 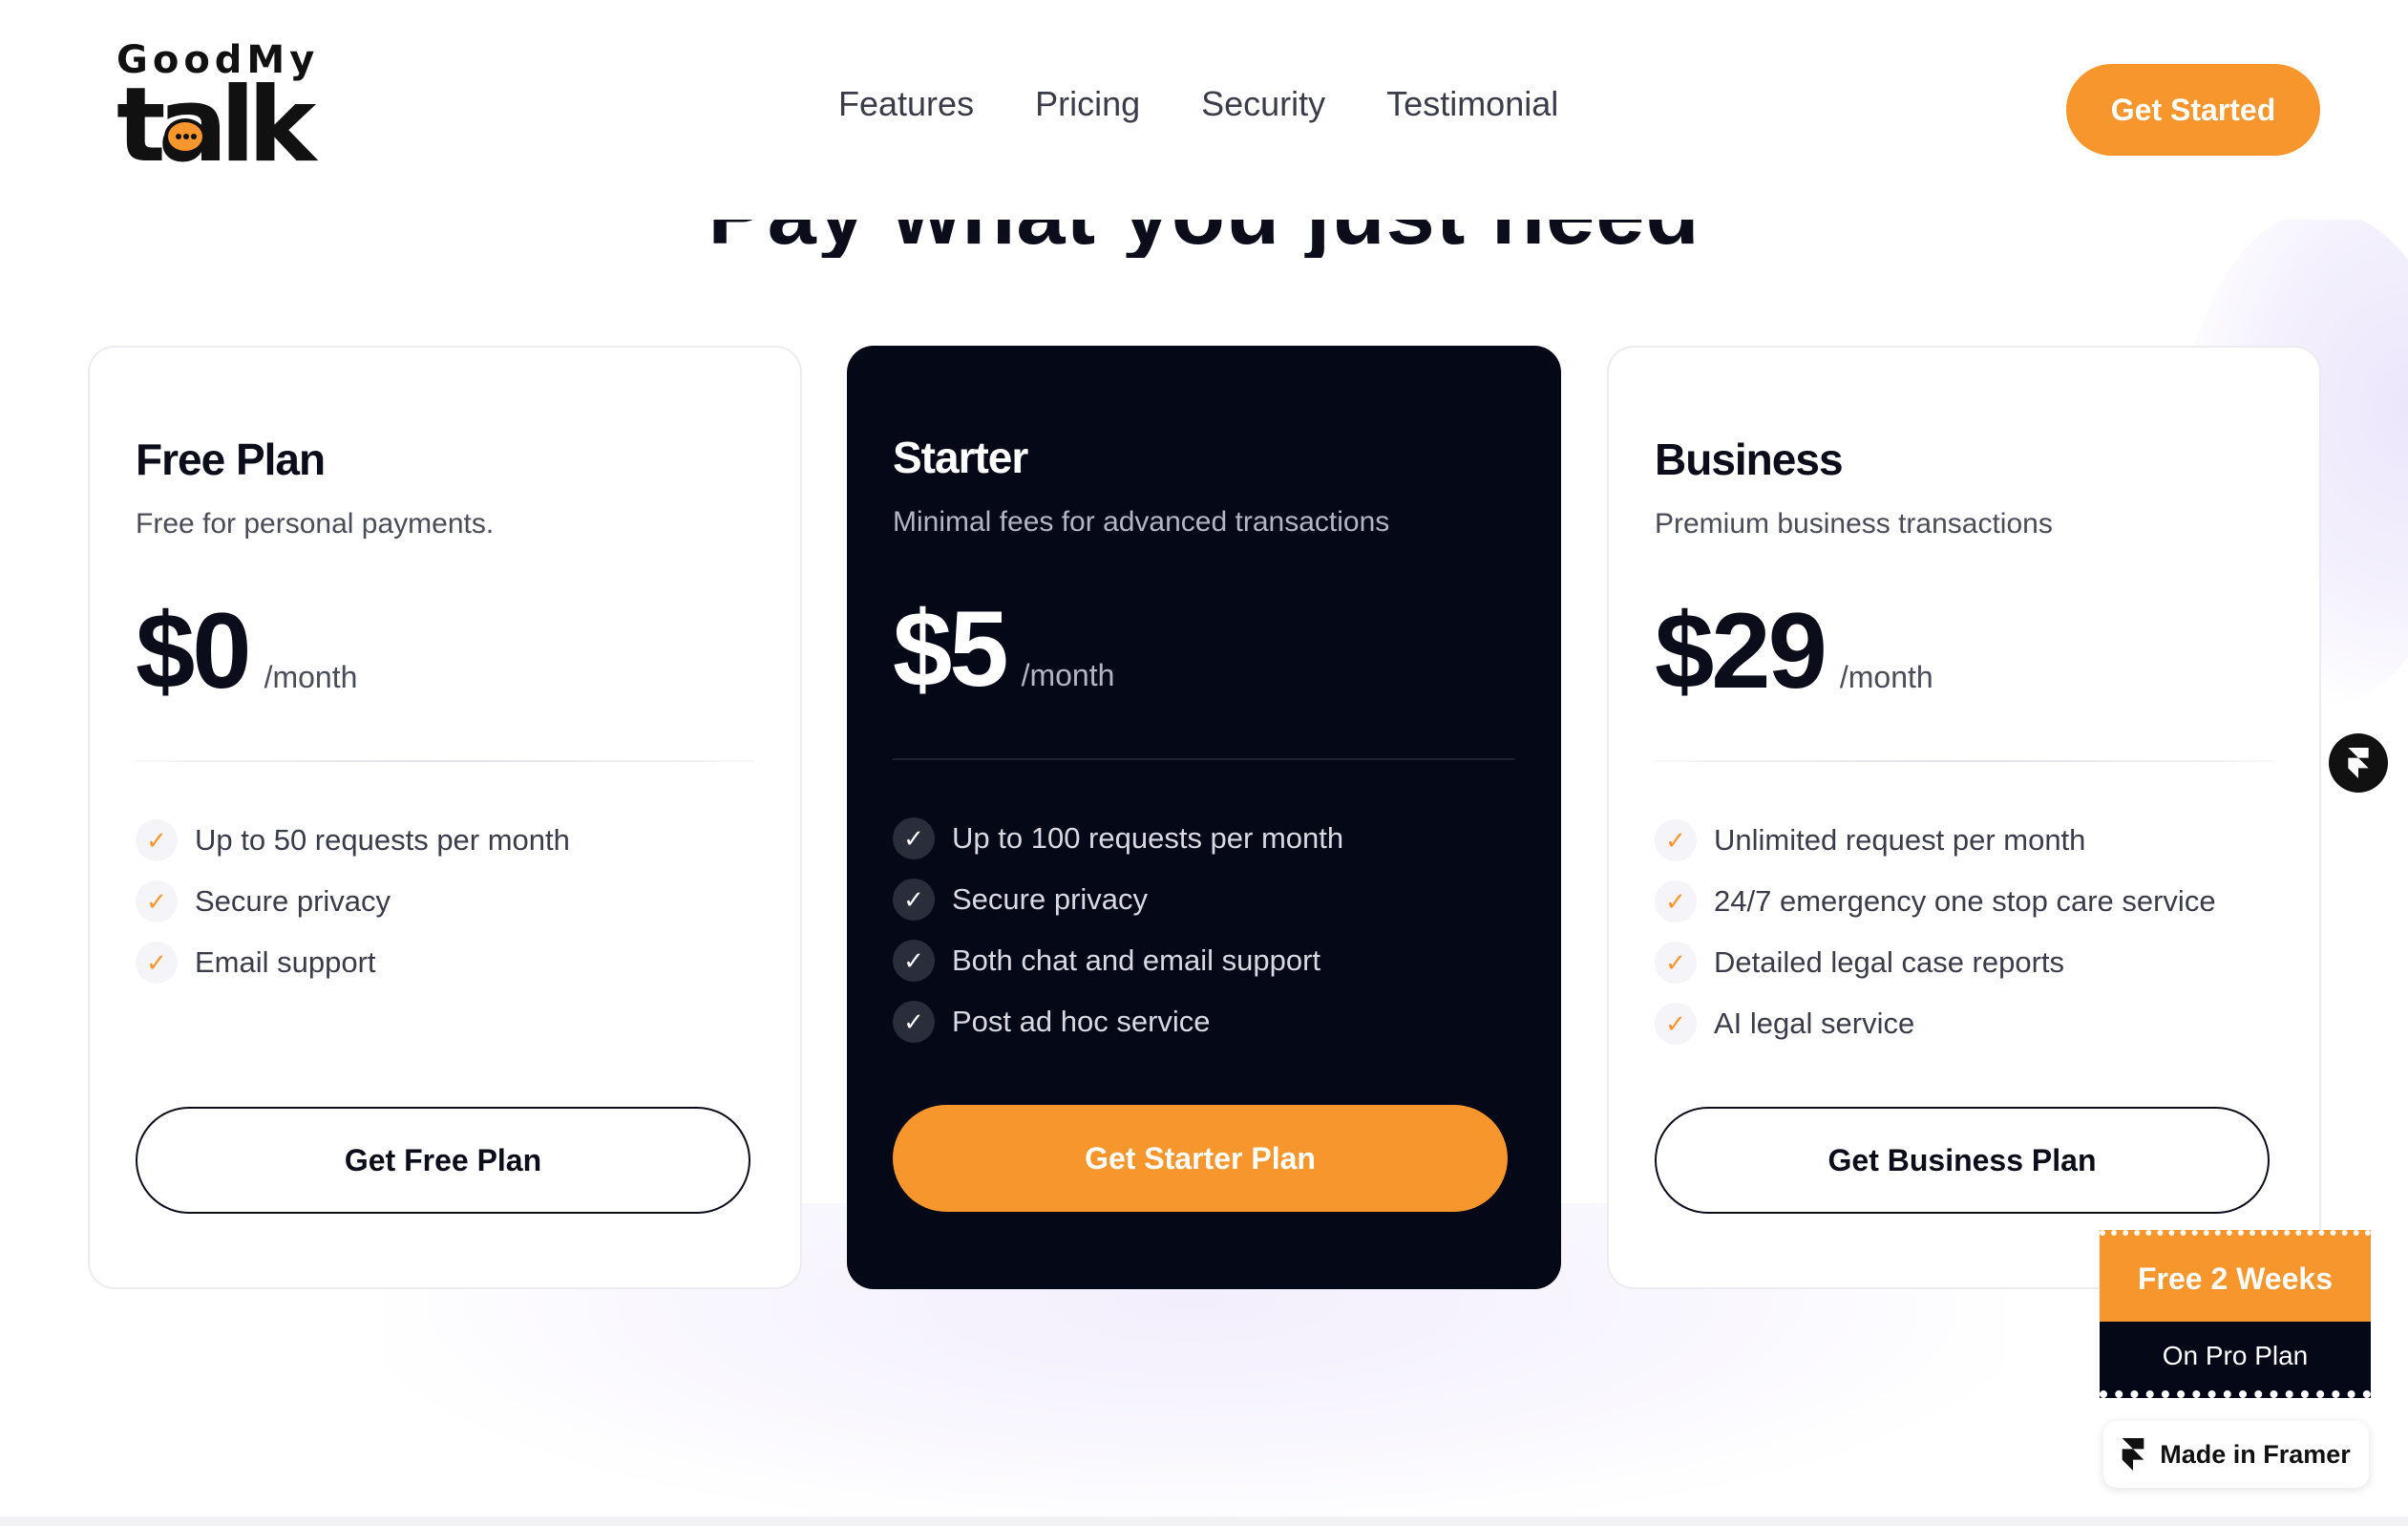 I want to click on price-row: $29 /month, so click(x=1964, y=650).